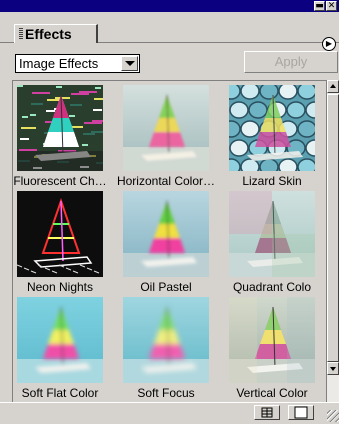 Image resolution: width=339 pixels, height=424 pixels. I want to click on dropdown-arrow-icon, so click(129, 63).